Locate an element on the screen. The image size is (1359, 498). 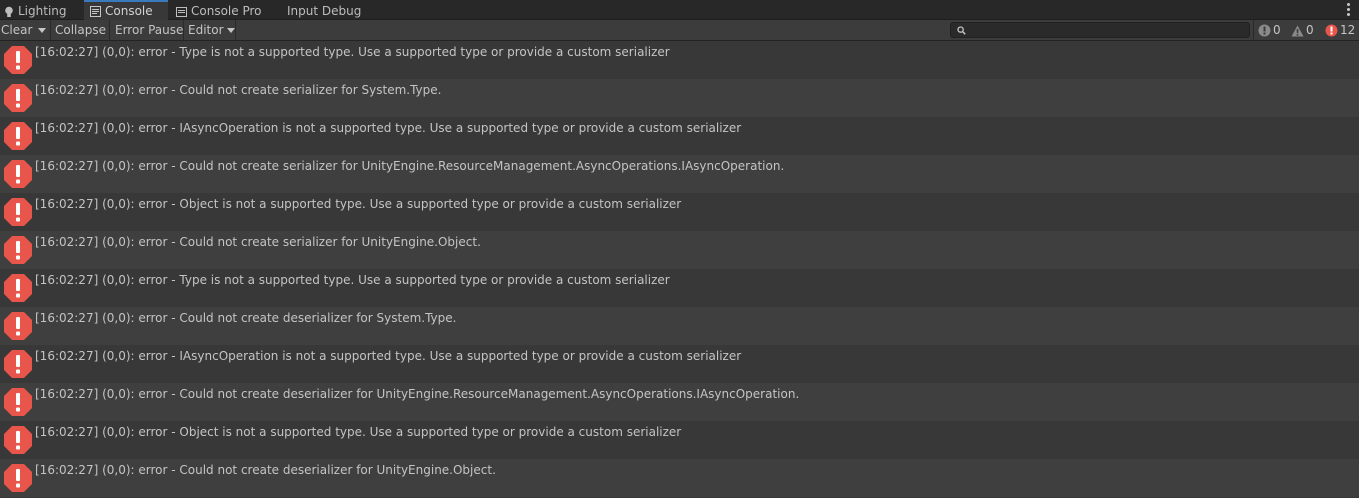
warning-icon is located at coordinates (1297, 30).